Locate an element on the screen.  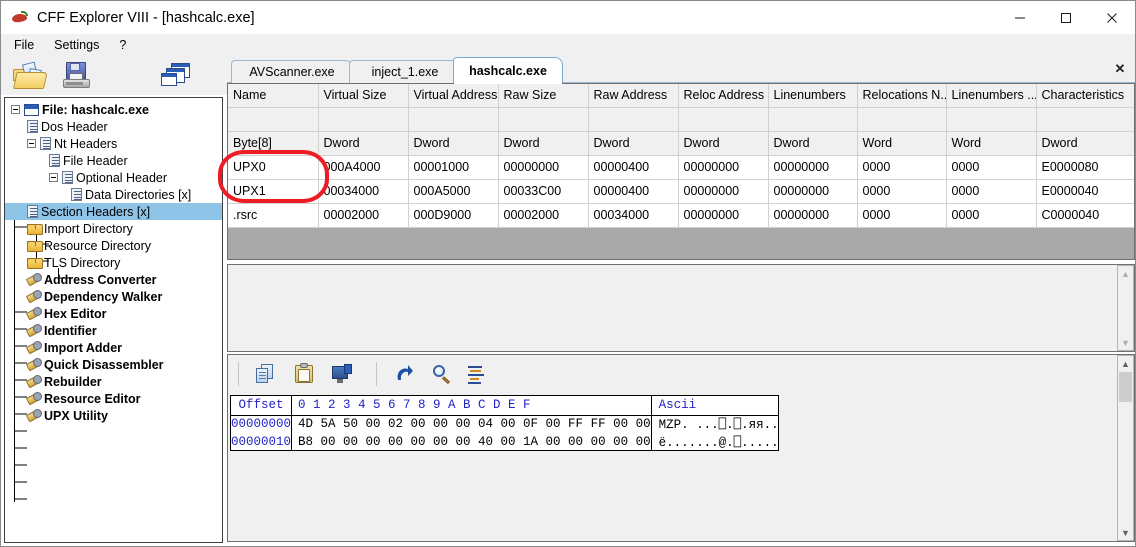
table-cell: UPX0 is located at coordinates (273, 167).